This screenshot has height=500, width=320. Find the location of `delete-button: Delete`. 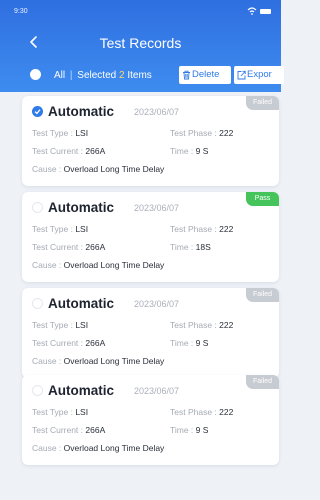

delete-button: Delete is located at coordinates (205, 75).